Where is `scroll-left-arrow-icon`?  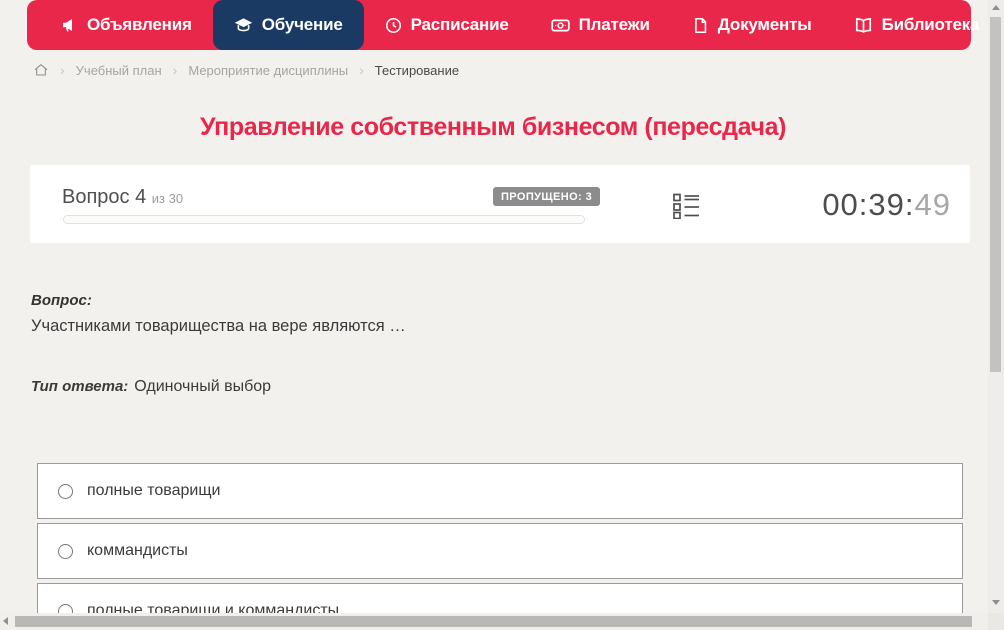 scroll-left-arrow-icon is located at coordinates (5, 621).